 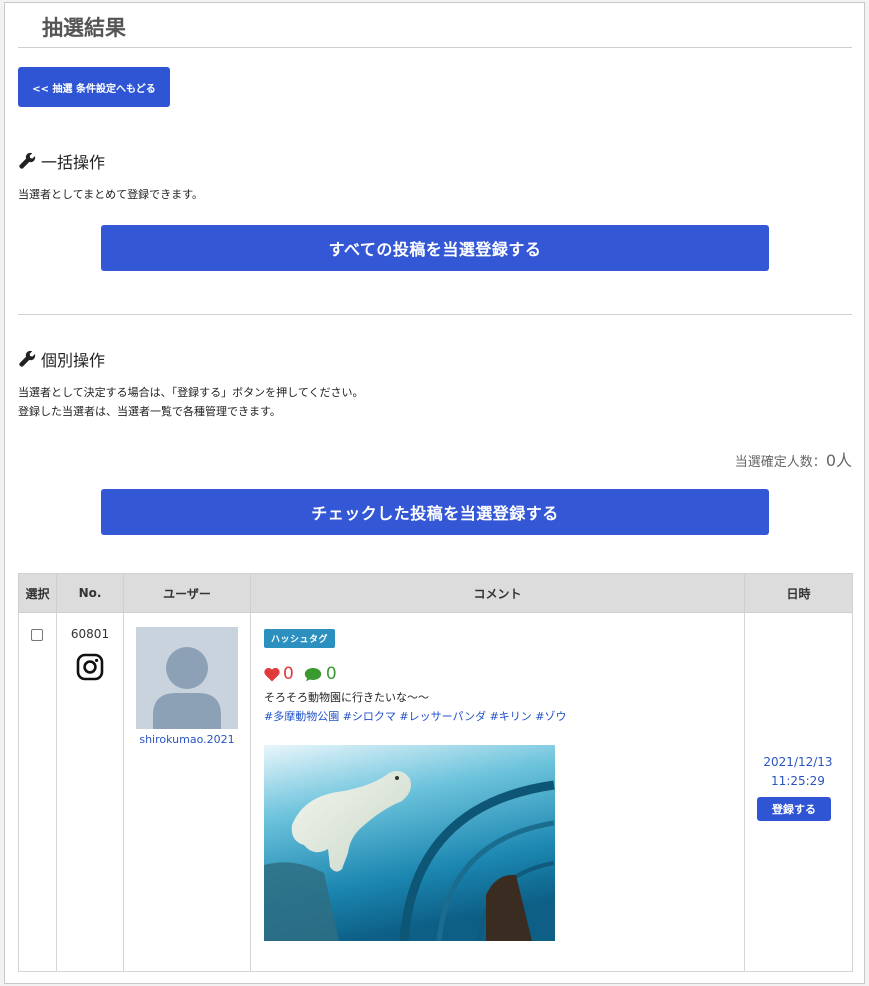 What do you see at coordinates (300, 638) in the screenshot?
I see `hashtag-badge: ハッシュタグ` at bounding box center [300, 638].